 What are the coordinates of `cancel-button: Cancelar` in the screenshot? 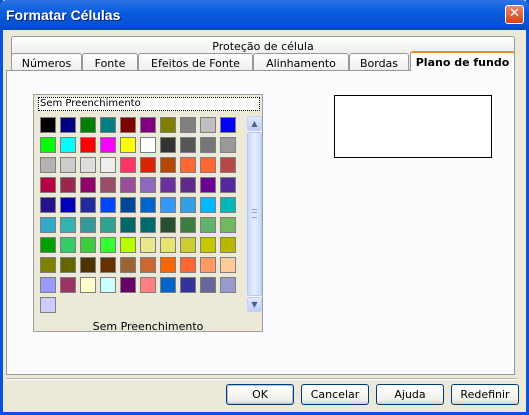 It's located at (335, 394).